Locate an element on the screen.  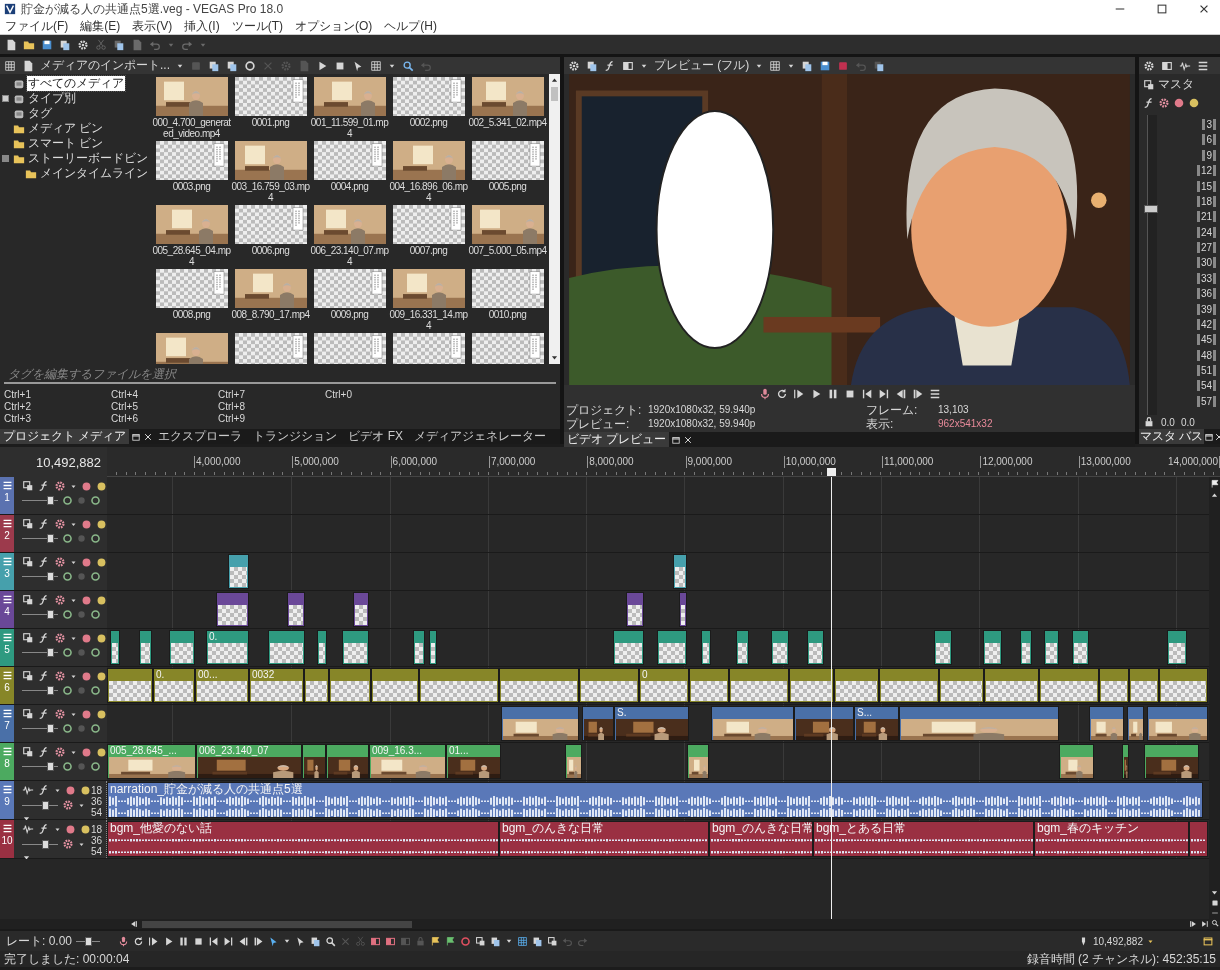
menu-item: 表示(V) is located at coordinates (152, 26).